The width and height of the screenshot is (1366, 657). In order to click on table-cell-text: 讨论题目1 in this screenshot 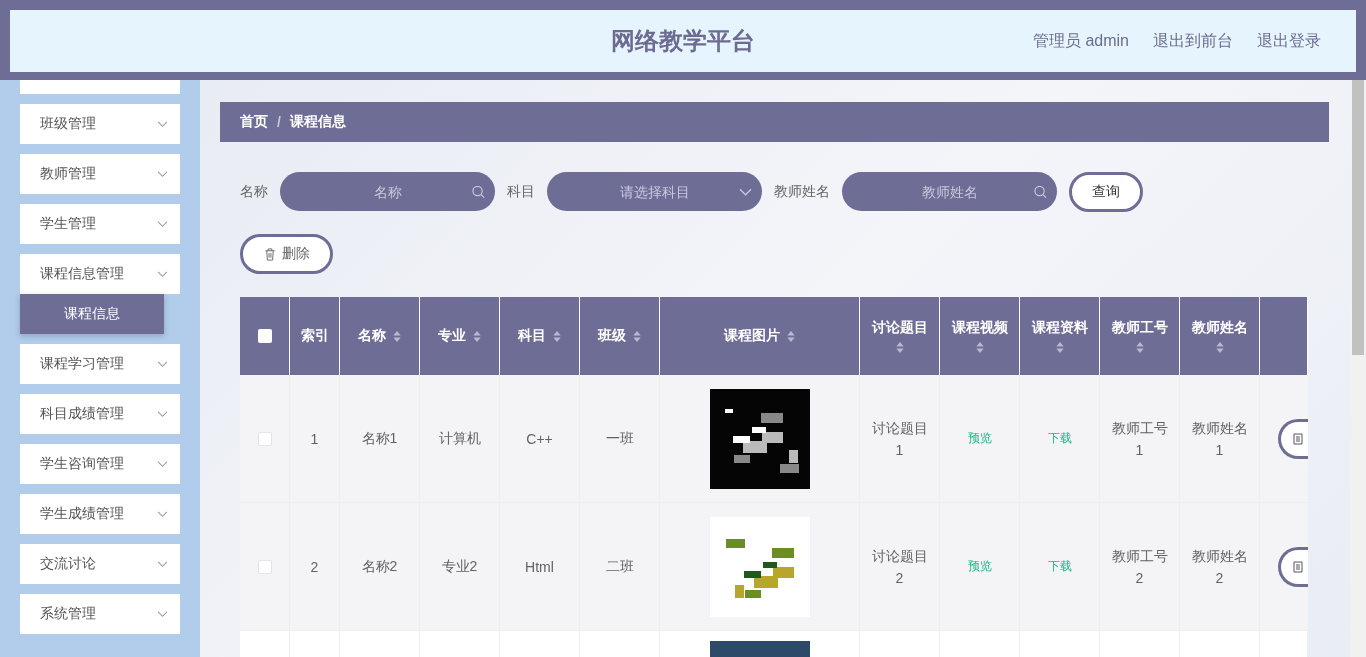, I will do `click(899, 439)`.